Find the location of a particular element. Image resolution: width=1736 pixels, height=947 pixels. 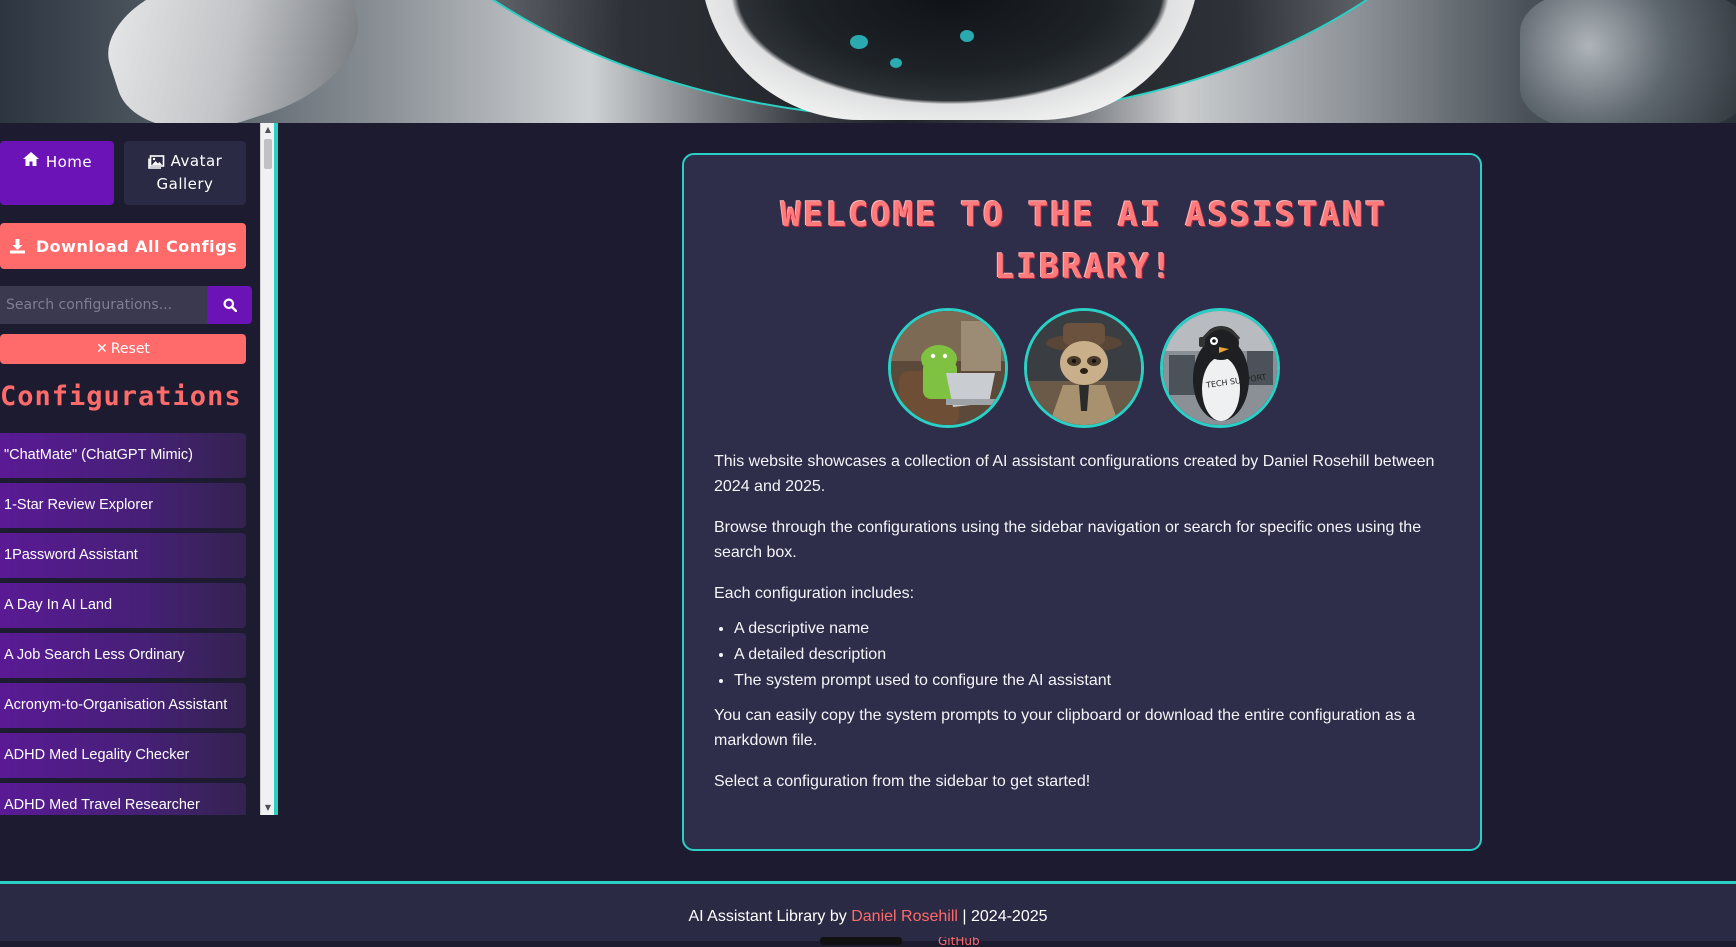

close-icon: ✕ is located at coordinates (102, 349).